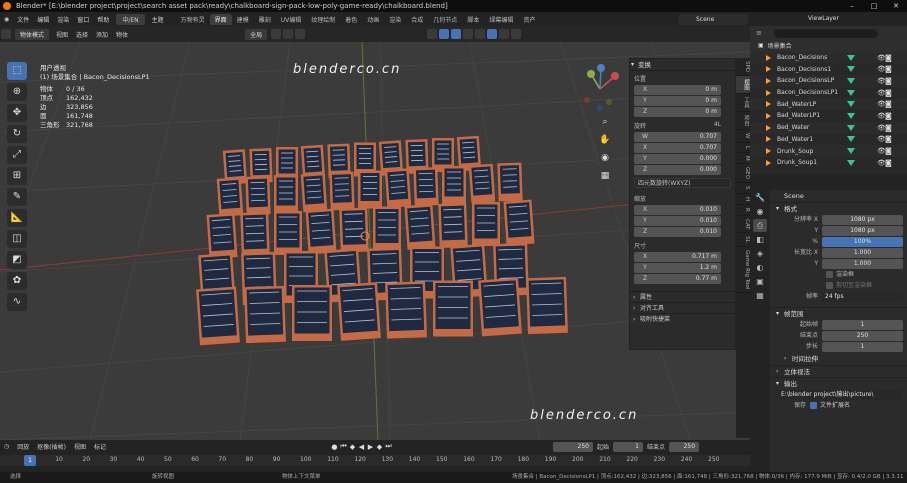 Image resolution: width=907 pixels, height=483 pixels. I want to click on outliner-item: Bacon_DecisionsLP1 👁 ◙, so click(828, 93).